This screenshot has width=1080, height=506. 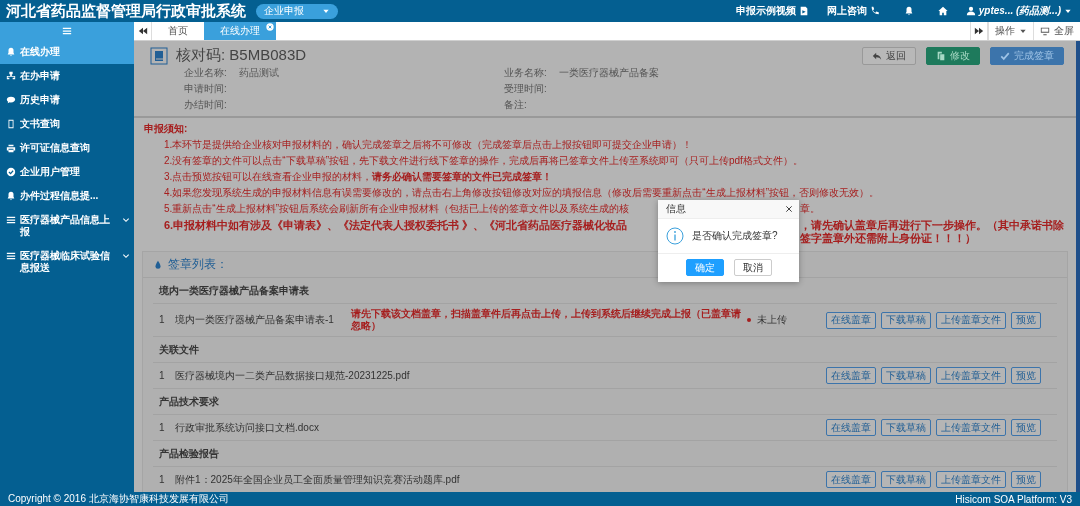 What do you see at coordinates (11, 100) in the screenshot?
I see `chat-bubble-icon` at bounding box center [11, 100].